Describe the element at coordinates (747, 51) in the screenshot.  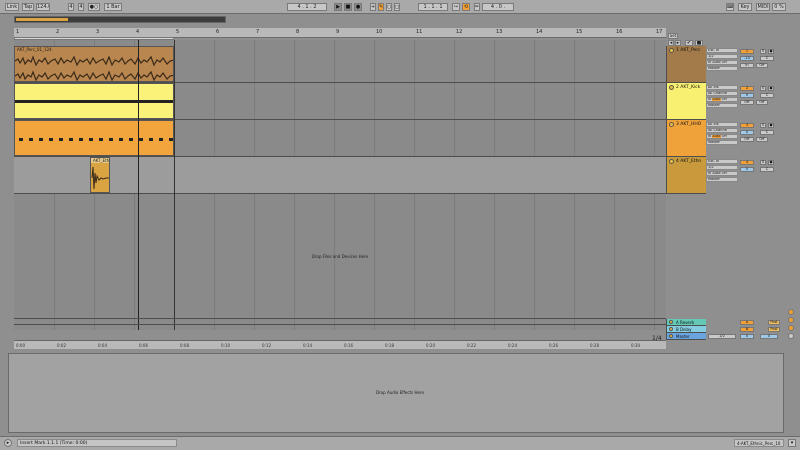
I see `track-number-button: 1` at that location.